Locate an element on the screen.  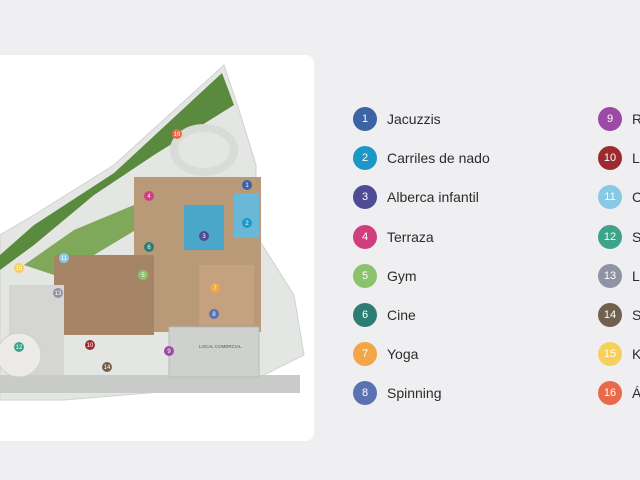
map-marker-15: 15 is located at coordinates (19, 269).